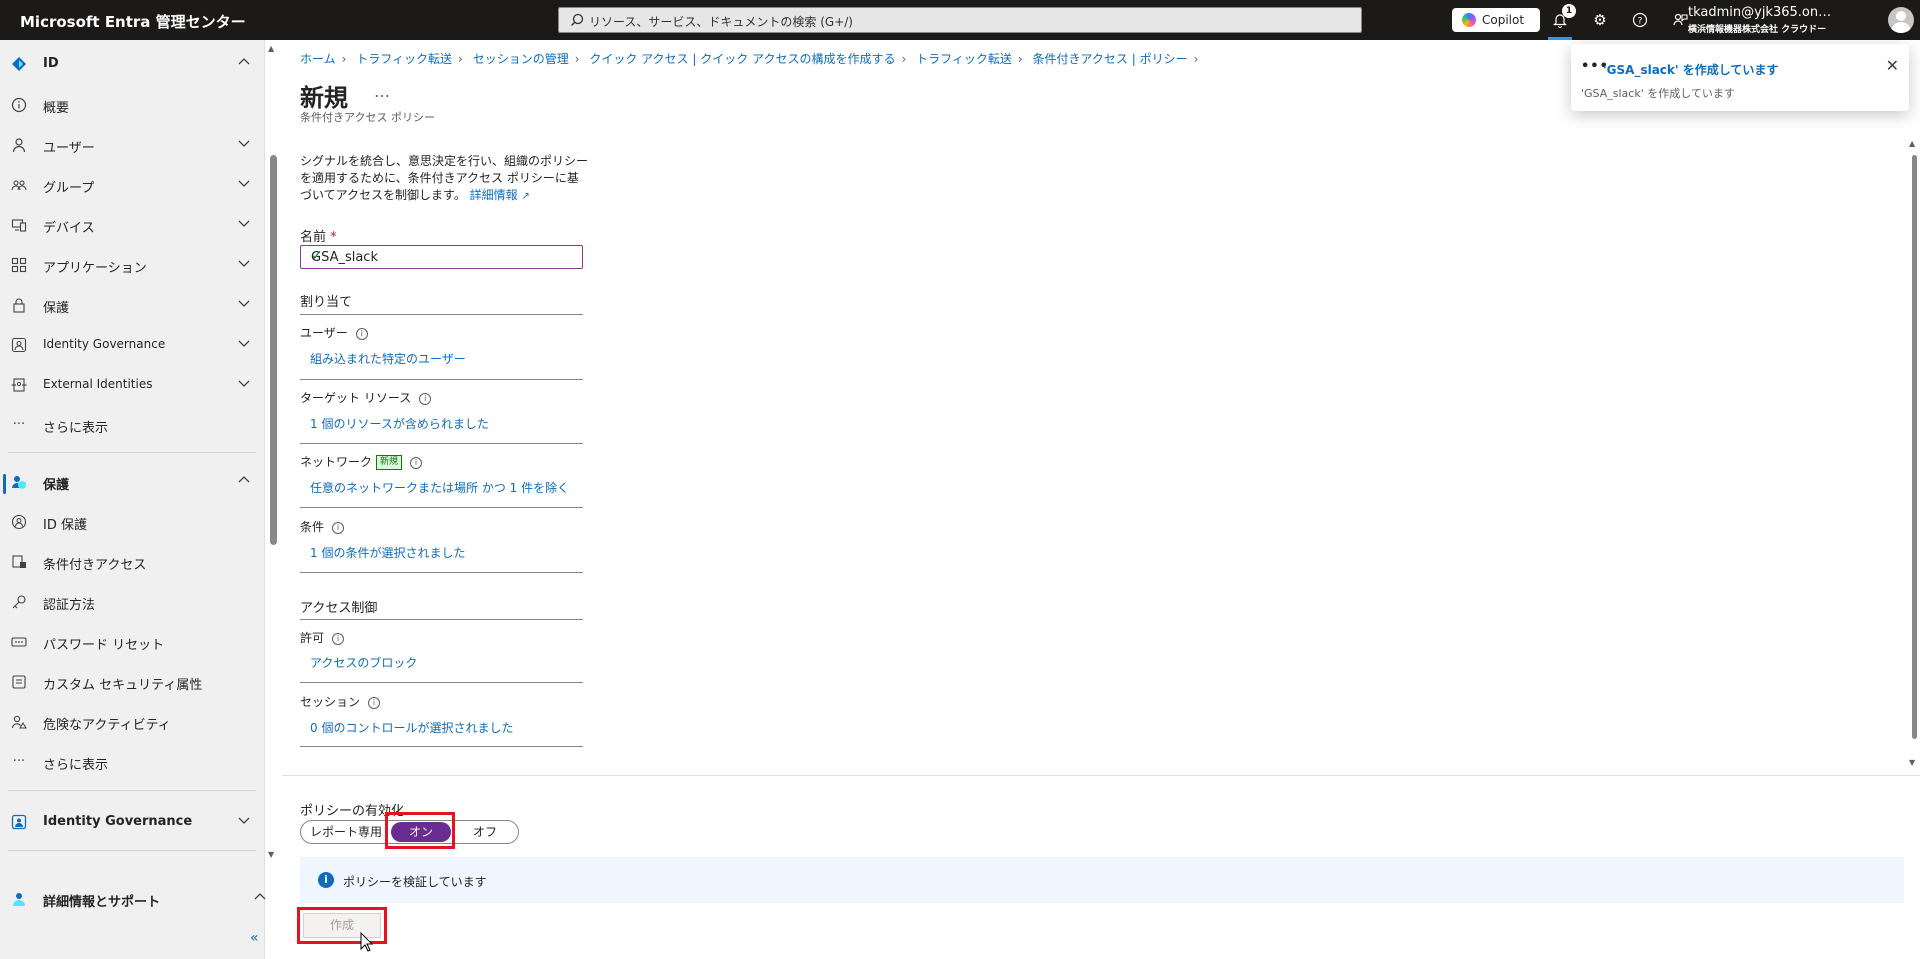  Describe the element at coordinates (131, 762) in the screenshot. I see `sidebar-item-show-more-2: ··· さらに表示` at that location.